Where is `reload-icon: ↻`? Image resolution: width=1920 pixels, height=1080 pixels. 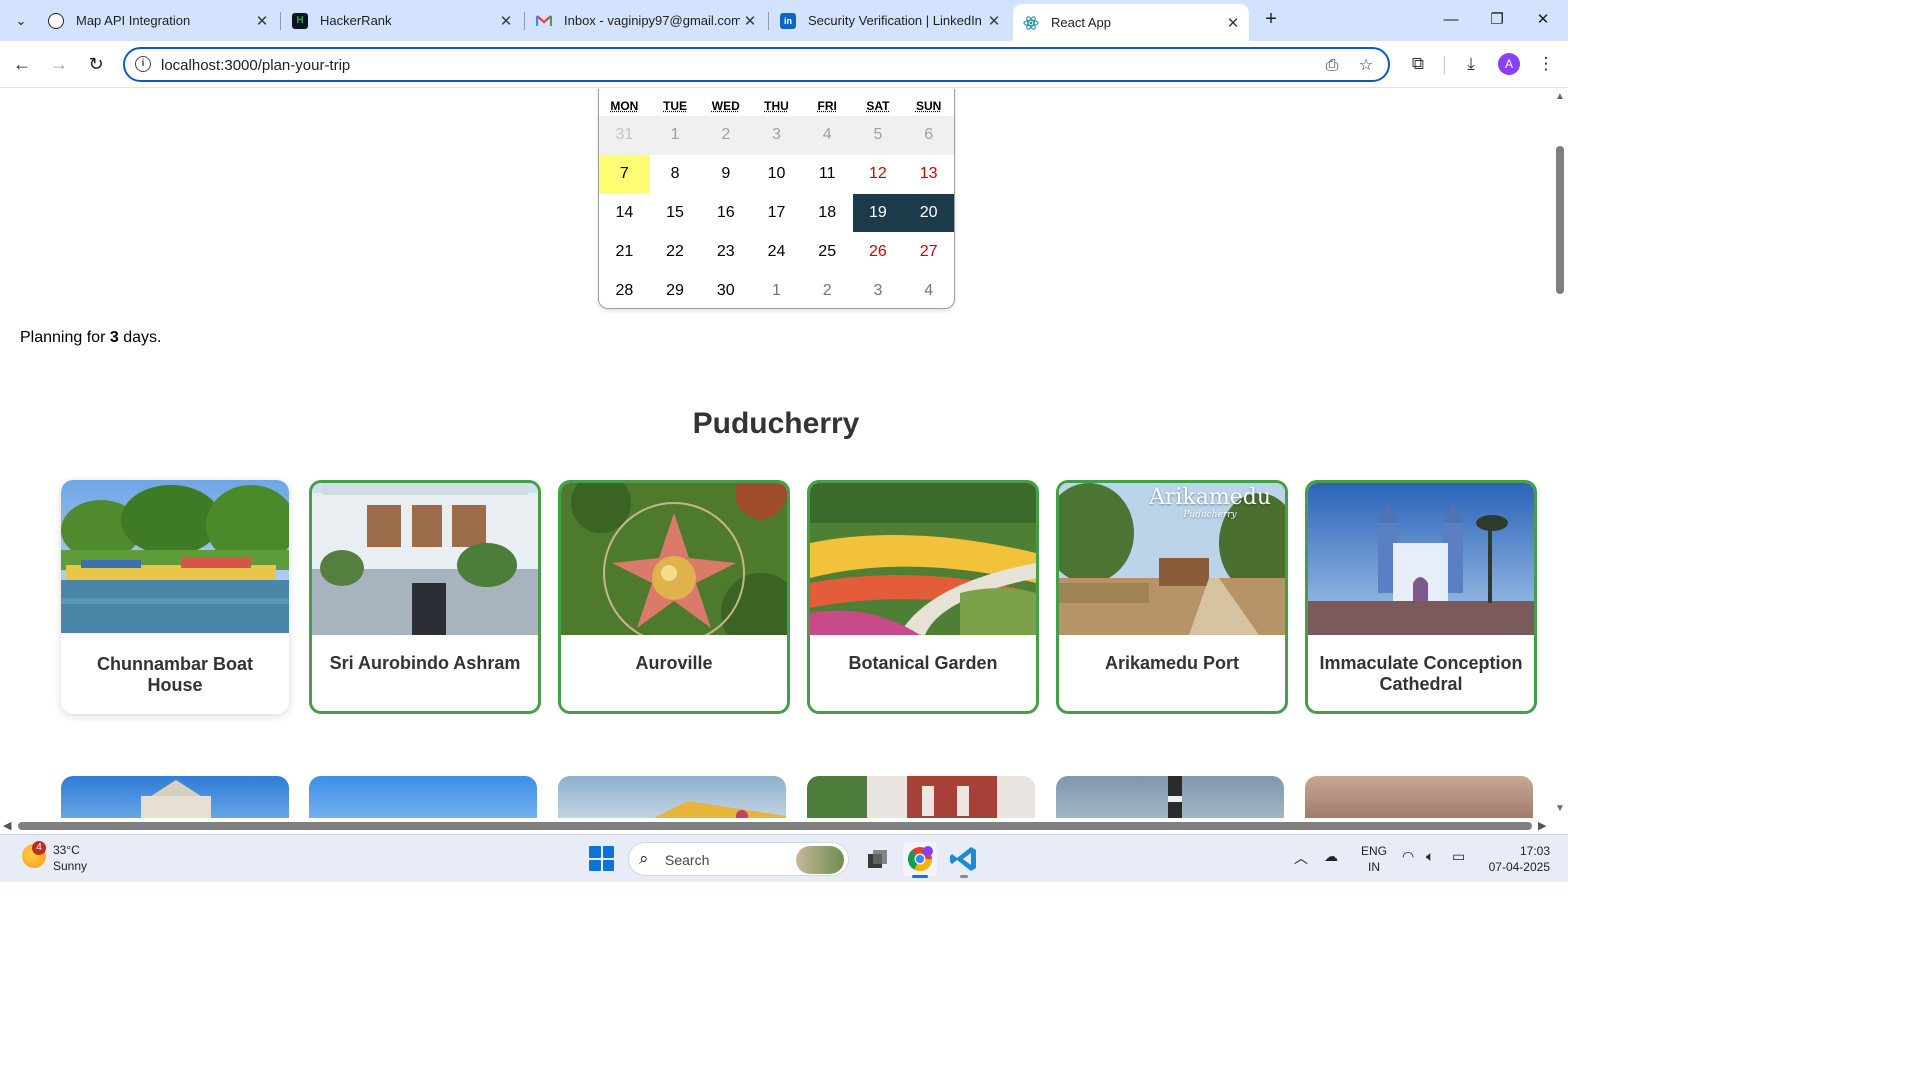 reload-icon: ↻ is located at coordinates (96, 64).